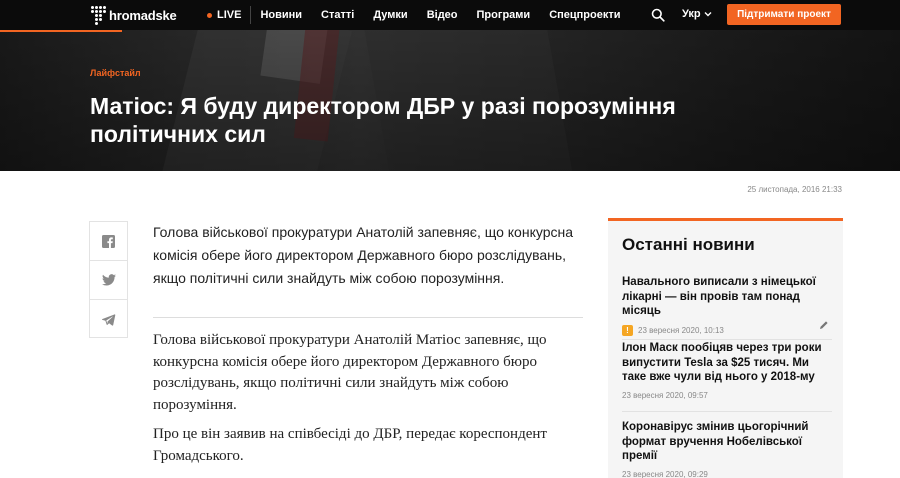  I want to click on search-icon, so click(658, 15).